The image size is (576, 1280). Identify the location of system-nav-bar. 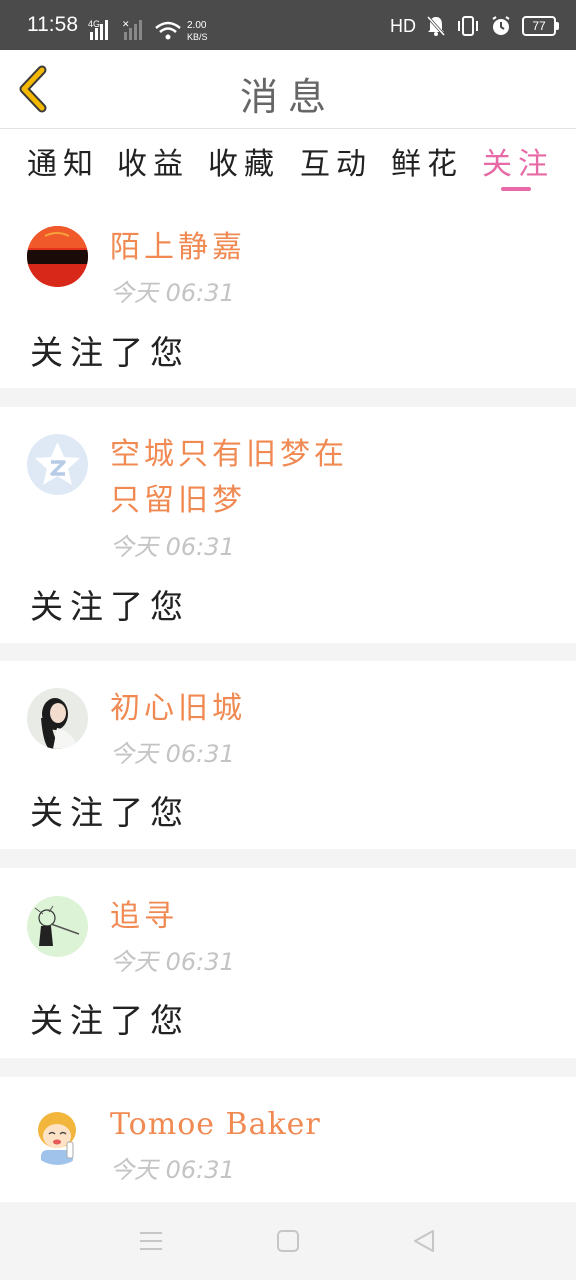
(288, 1241).